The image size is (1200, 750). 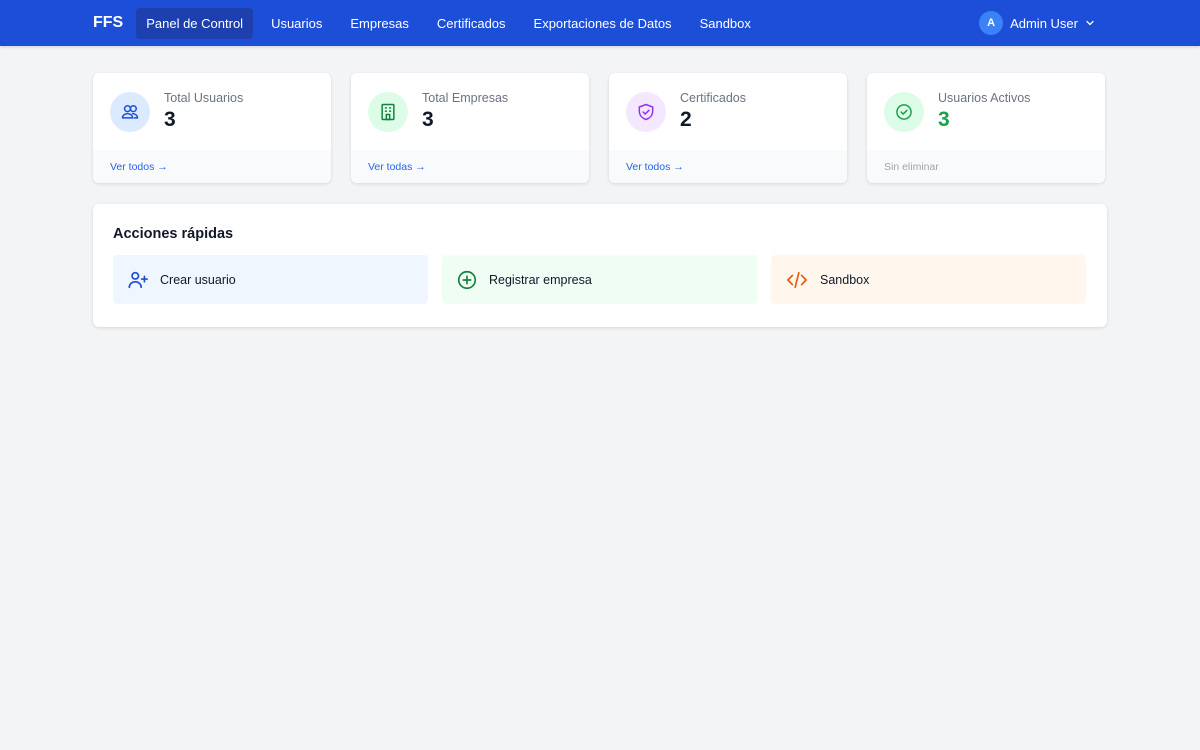 I want to click on quick-actions-title: Acciones rápidas, so click(x=173, y=234).